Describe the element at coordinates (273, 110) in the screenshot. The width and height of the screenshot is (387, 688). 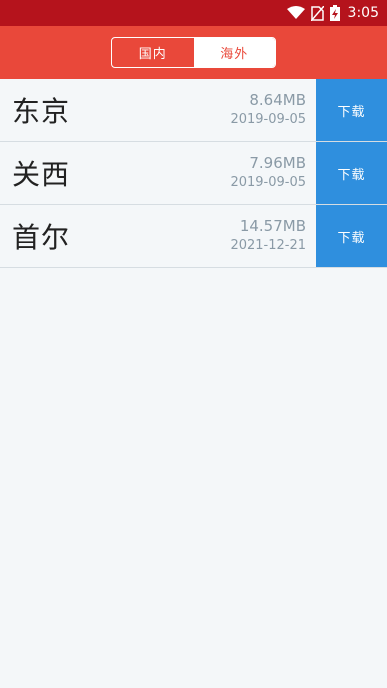
I see `city-meta: 8.64MB 2019-09-05` at that location.